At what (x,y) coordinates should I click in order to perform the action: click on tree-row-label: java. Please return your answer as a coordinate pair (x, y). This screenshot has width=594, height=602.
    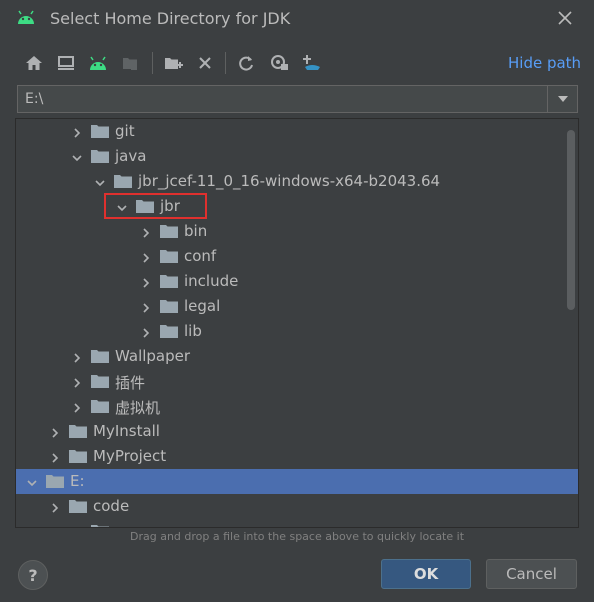
    Looking at the image, I should click on (131, 156).